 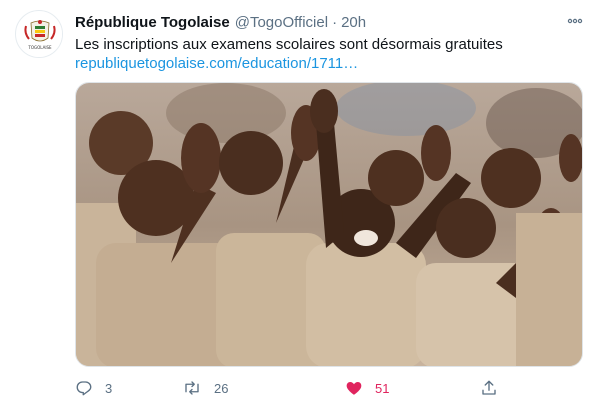 What do you see at coordinates (354, 388) in the screenshot?
I see `heart-icon` at bounding box center [354, 388].